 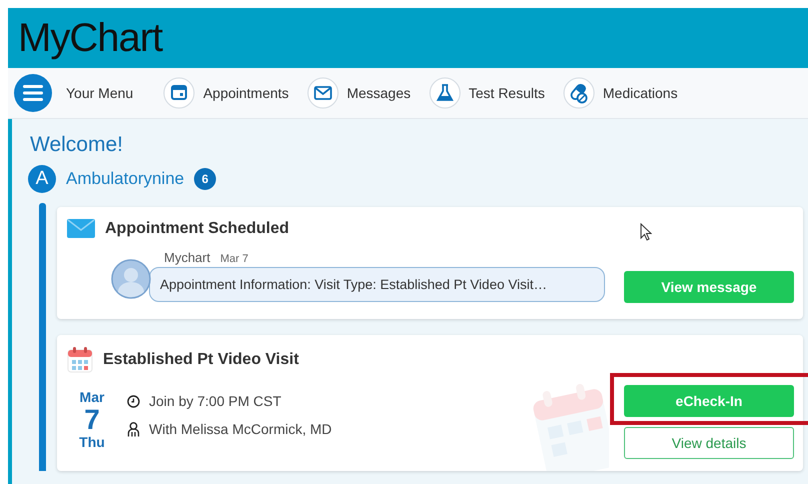 I want to click on cursor-icon, so click(x=646, y=232).